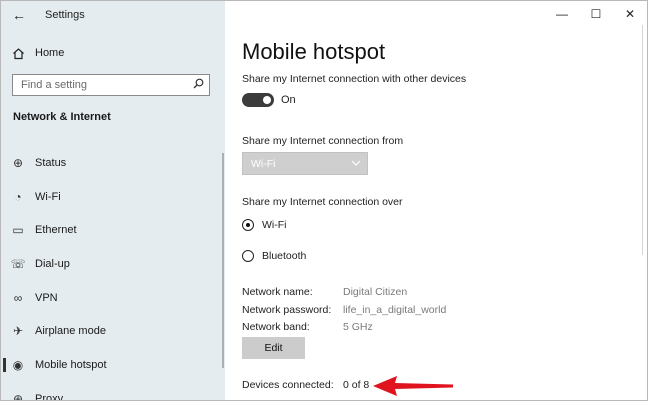  Describe the element at coordinates (276, 327) in the screenshot. I see `network-band-label: Network band:` at that location.